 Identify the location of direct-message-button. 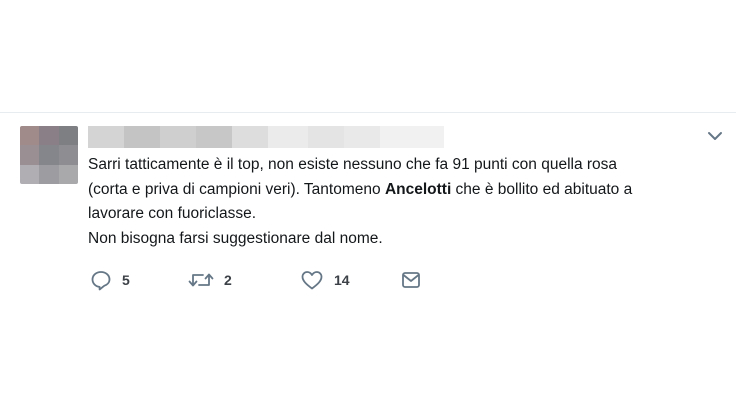
(411, 280).